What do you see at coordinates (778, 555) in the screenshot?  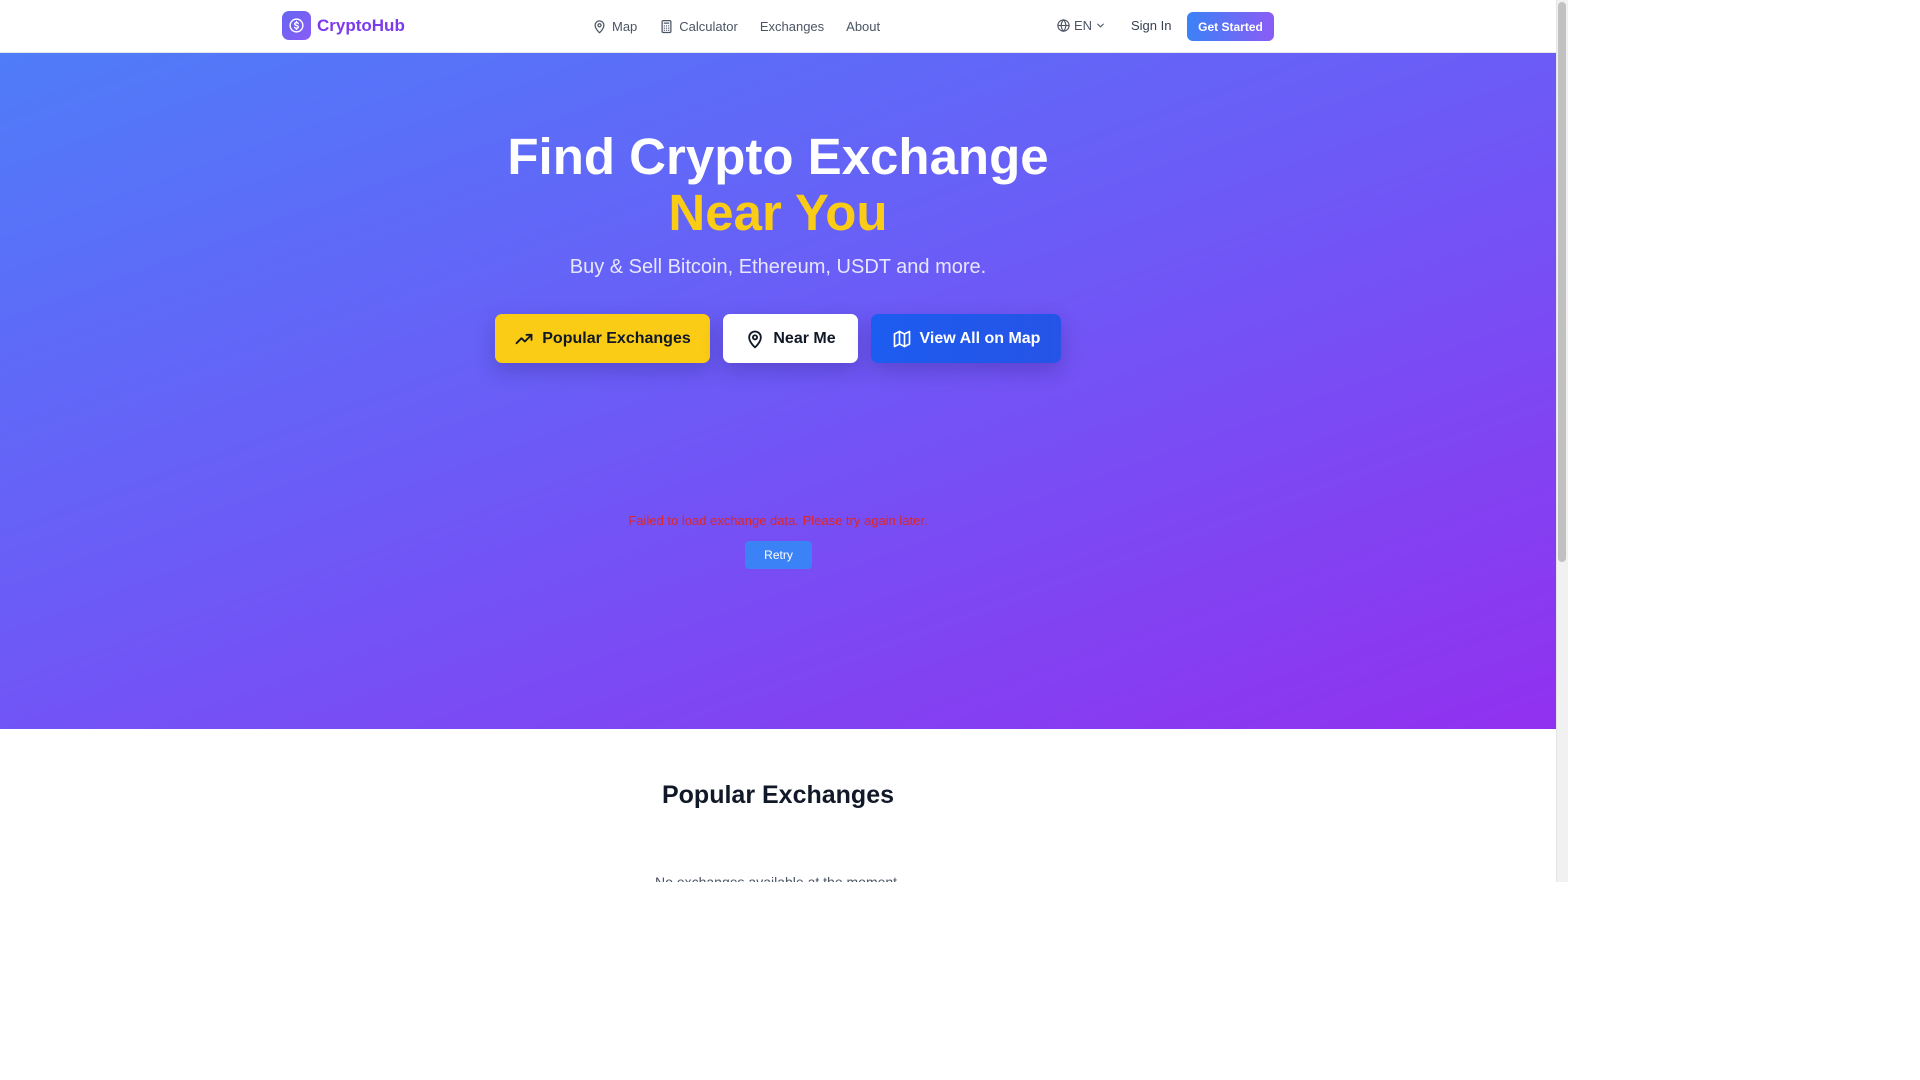 I see `retry-button: Retry` at bounding box center [778, 555].